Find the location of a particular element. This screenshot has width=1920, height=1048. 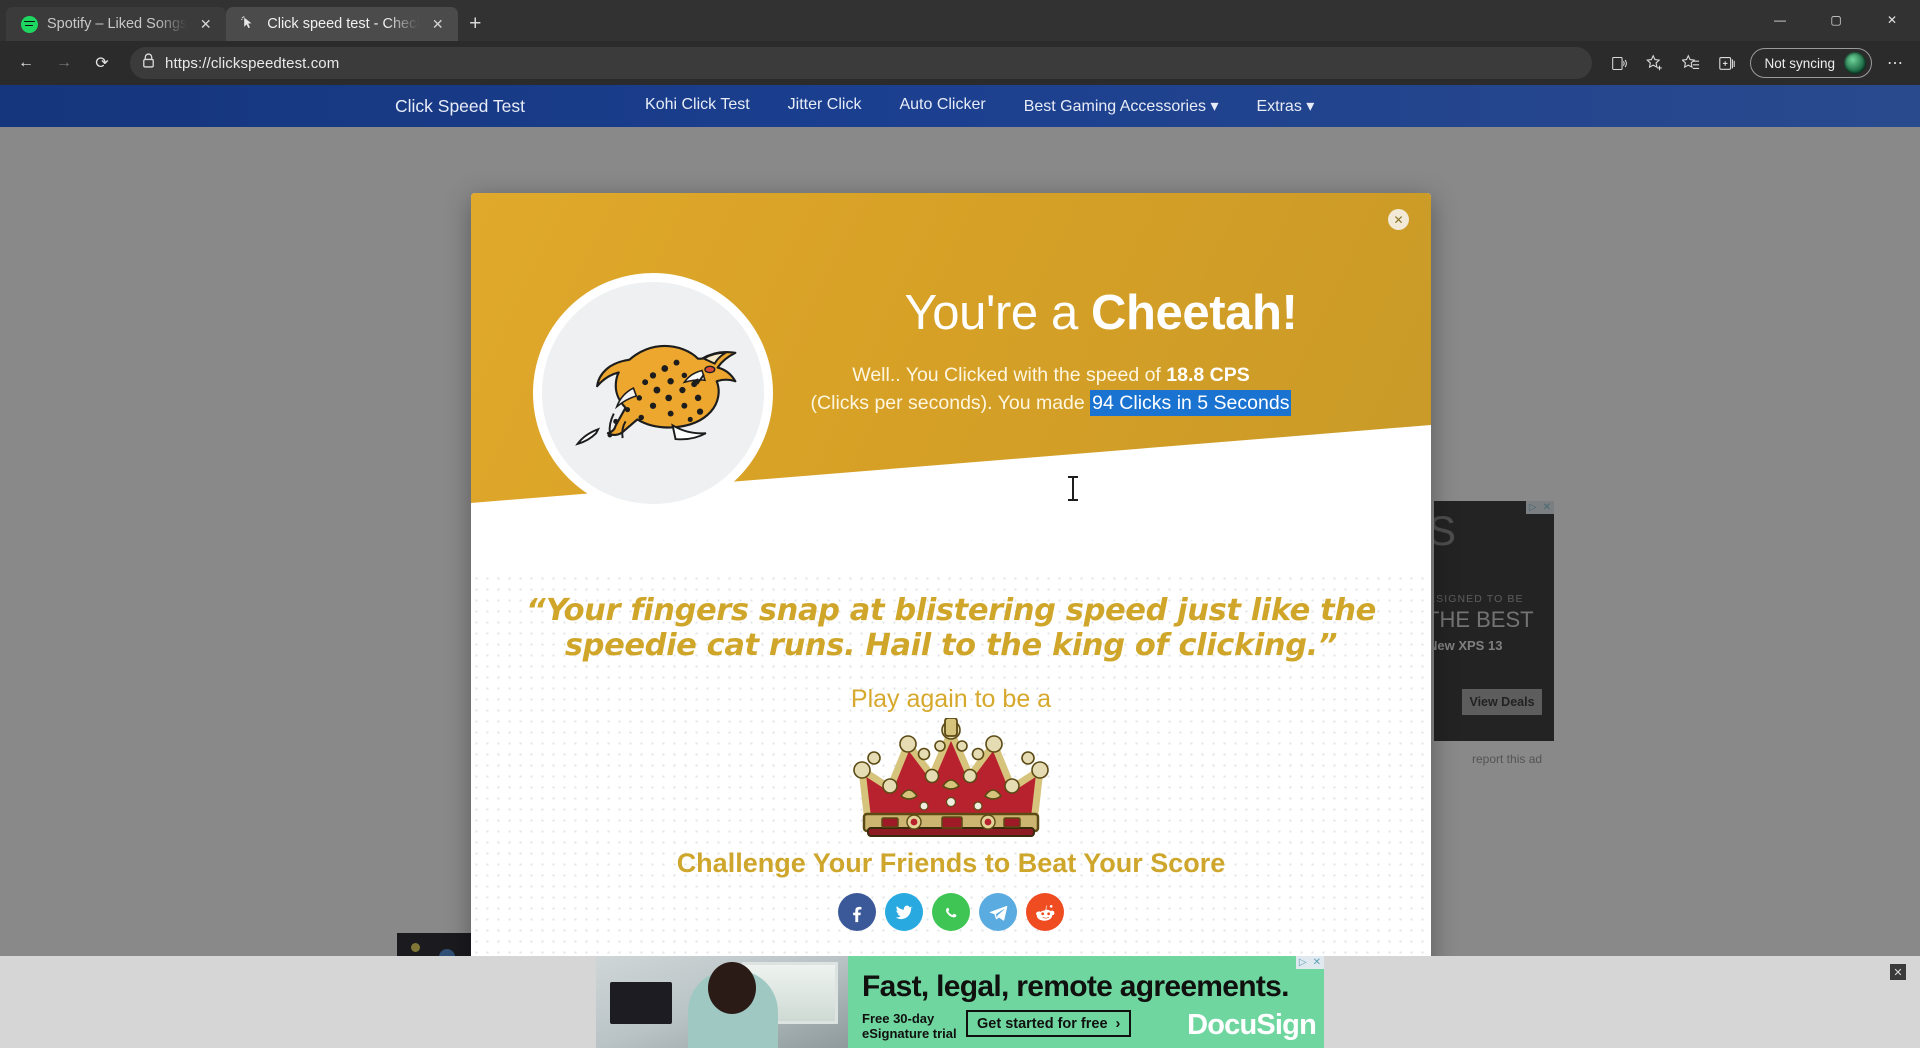

nav-link-best-gaming-accessories: Best Gaming Accessories ▾ is located at coordinates (1121, 106).